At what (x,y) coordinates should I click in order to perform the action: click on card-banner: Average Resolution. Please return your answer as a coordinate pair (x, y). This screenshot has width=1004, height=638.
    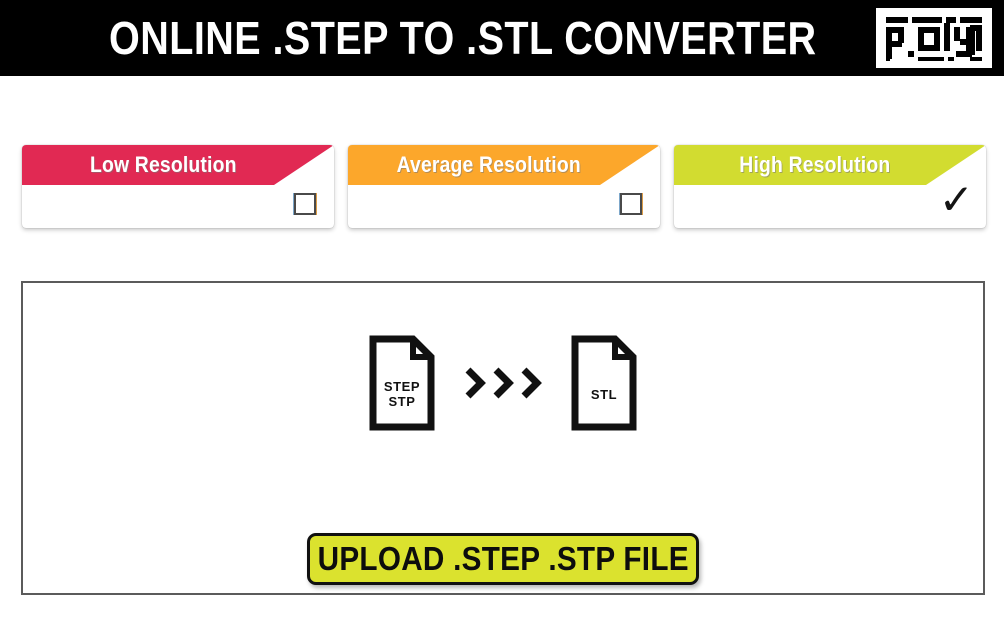
    Looking at the image, I should click on (504, 165).